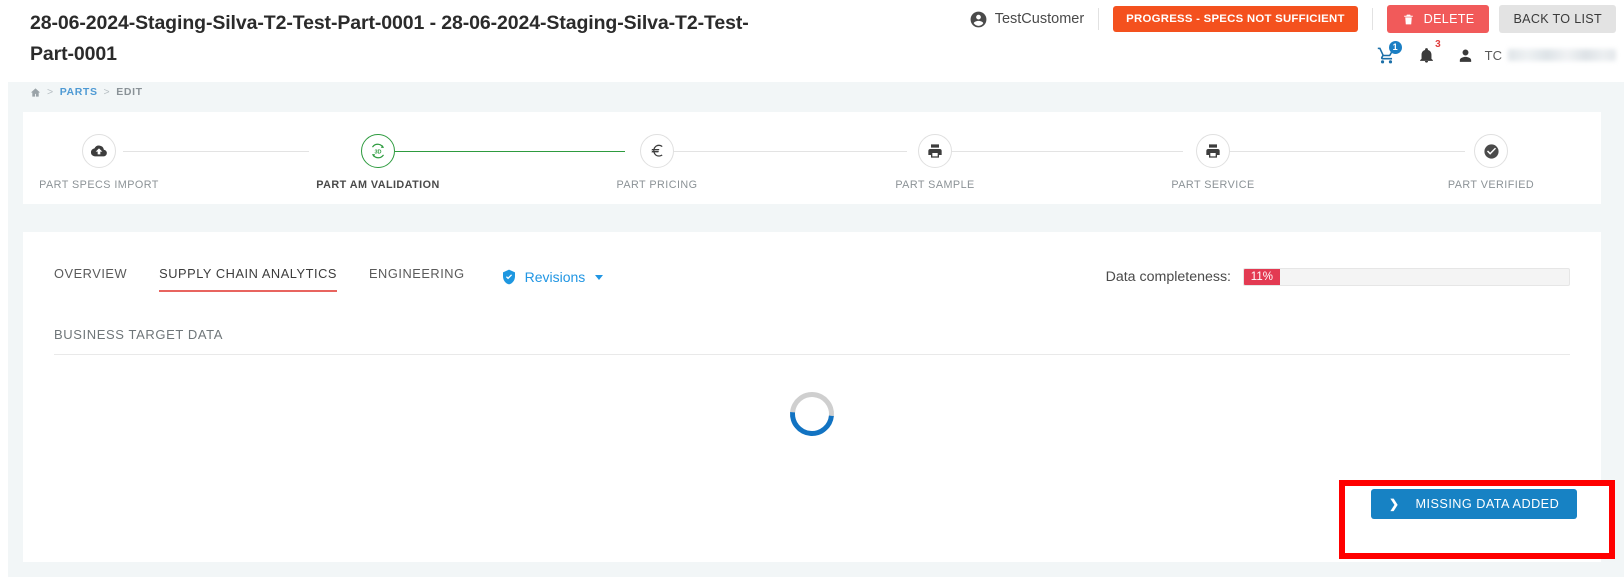 The image size is (1624, 577). Describe the element at coordinates (1408, 19) in the screenshot. I see `trash-icon` at that location.